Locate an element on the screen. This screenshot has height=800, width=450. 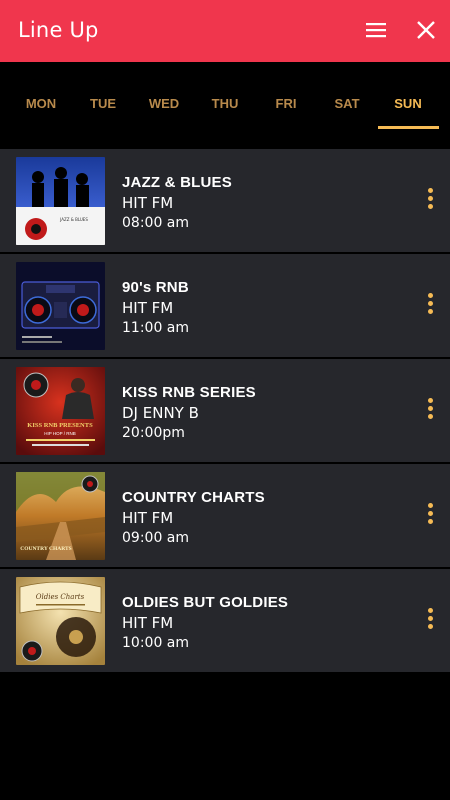
tab-wed: WED is located at coordinates (164, 103).